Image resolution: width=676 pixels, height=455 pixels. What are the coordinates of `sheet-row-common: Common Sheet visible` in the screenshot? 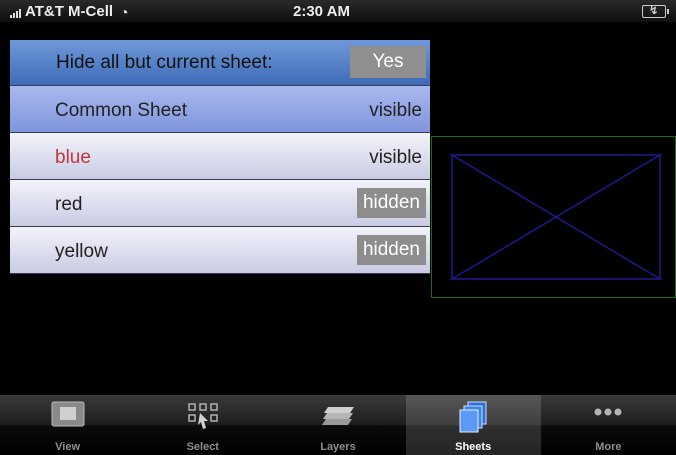 It's located at (220, 109).